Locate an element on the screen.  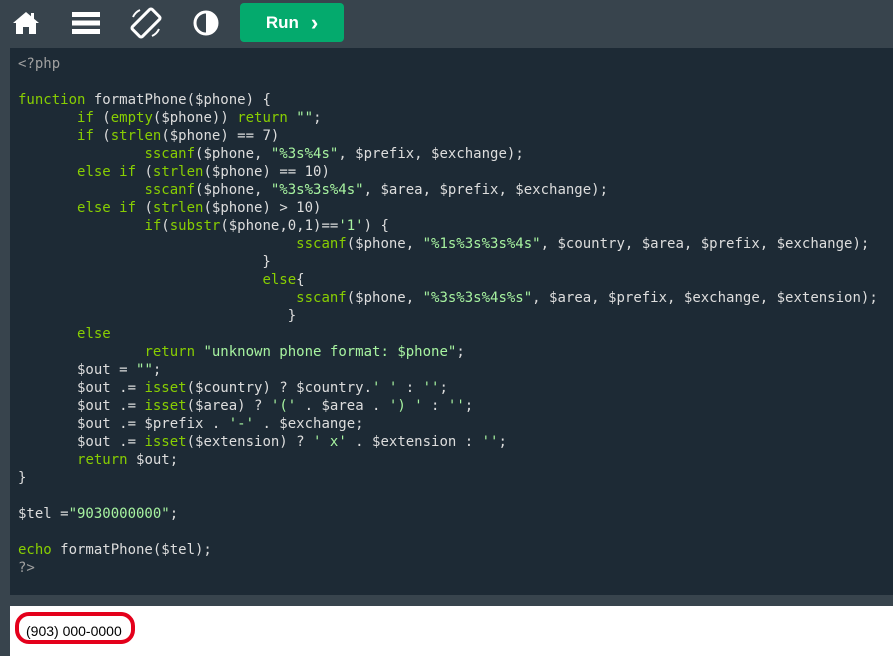
run-button-label: Run is located at coordinates (282, 22).